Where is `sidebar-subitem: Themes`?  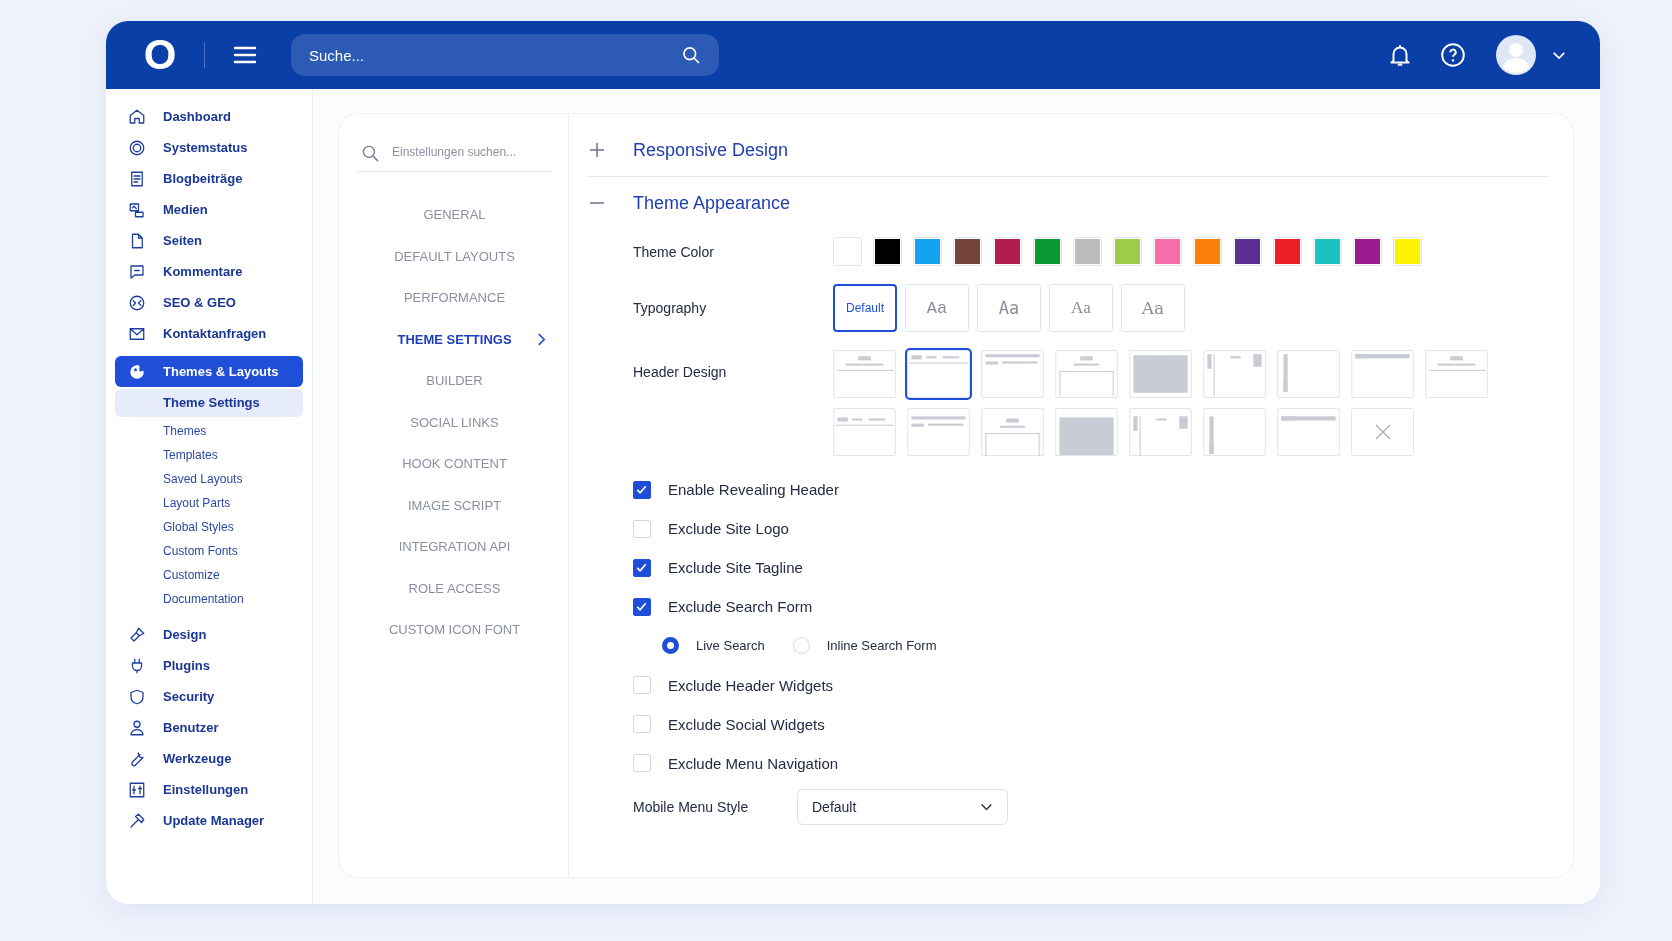
sidebar-subitem: Themes is located at coordinates (209, 431).